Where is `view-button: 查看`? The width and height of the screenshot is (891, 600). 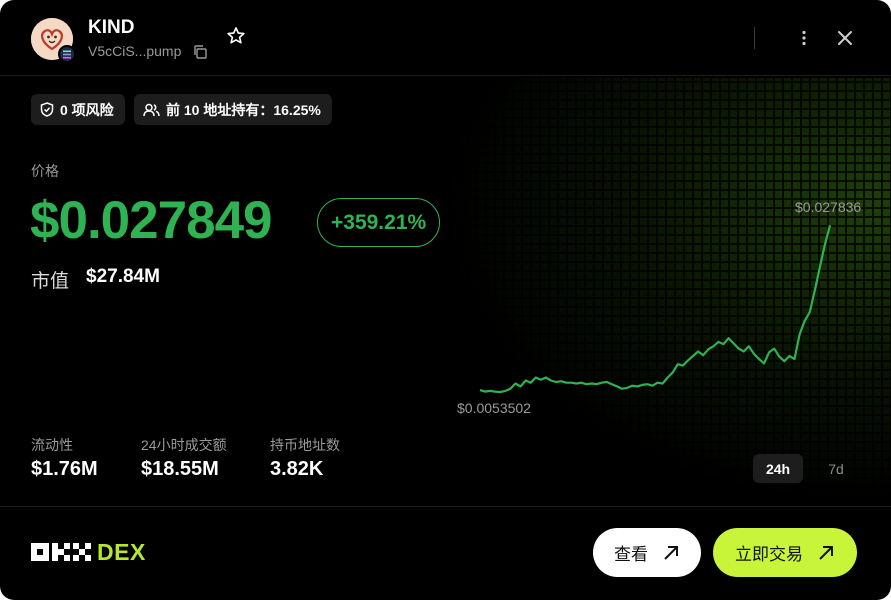
view-button: 查看 is located at coordinates (647, 552).